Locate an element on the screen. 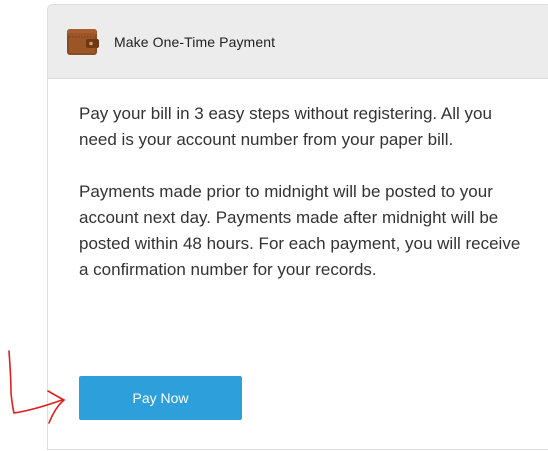  card-title: Make One-Time Payment is located at coordinates (195, 41).